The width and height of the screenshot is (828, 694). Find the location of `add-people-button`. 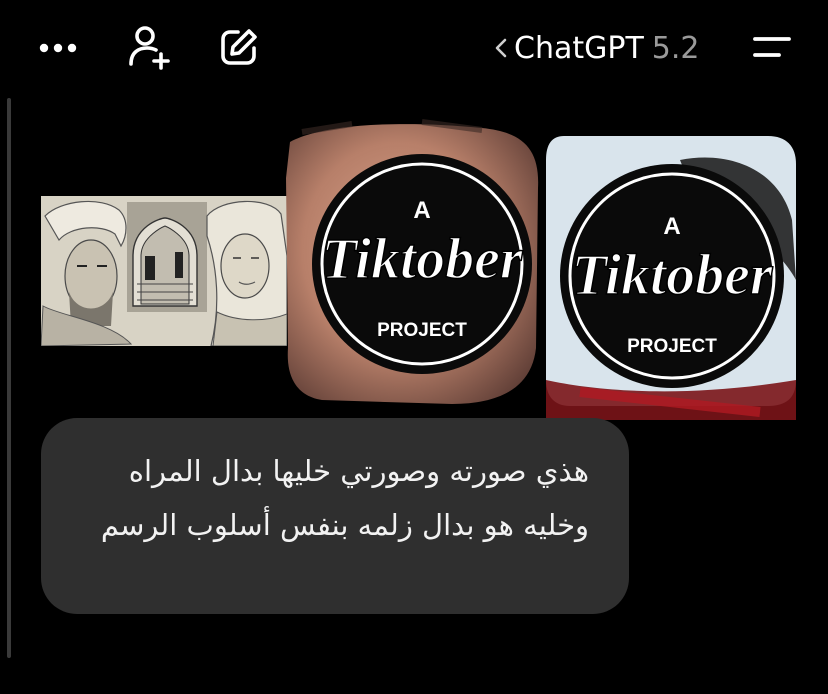

add-people-button is located at coordinates (149, 47).